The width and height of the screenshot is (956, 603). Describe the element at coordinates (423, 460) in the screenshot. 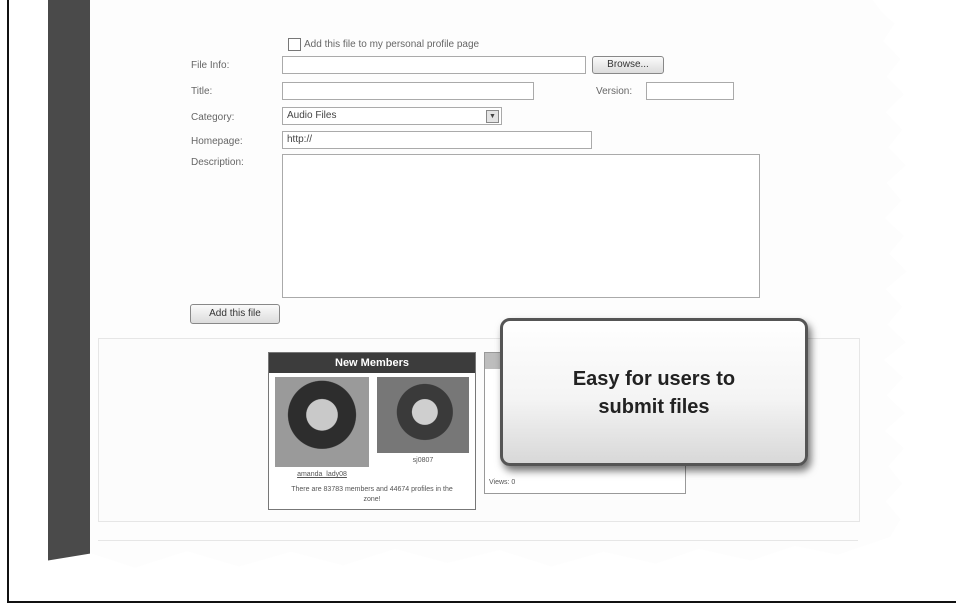

I see `member-2-name-link: sj0807` at that location.